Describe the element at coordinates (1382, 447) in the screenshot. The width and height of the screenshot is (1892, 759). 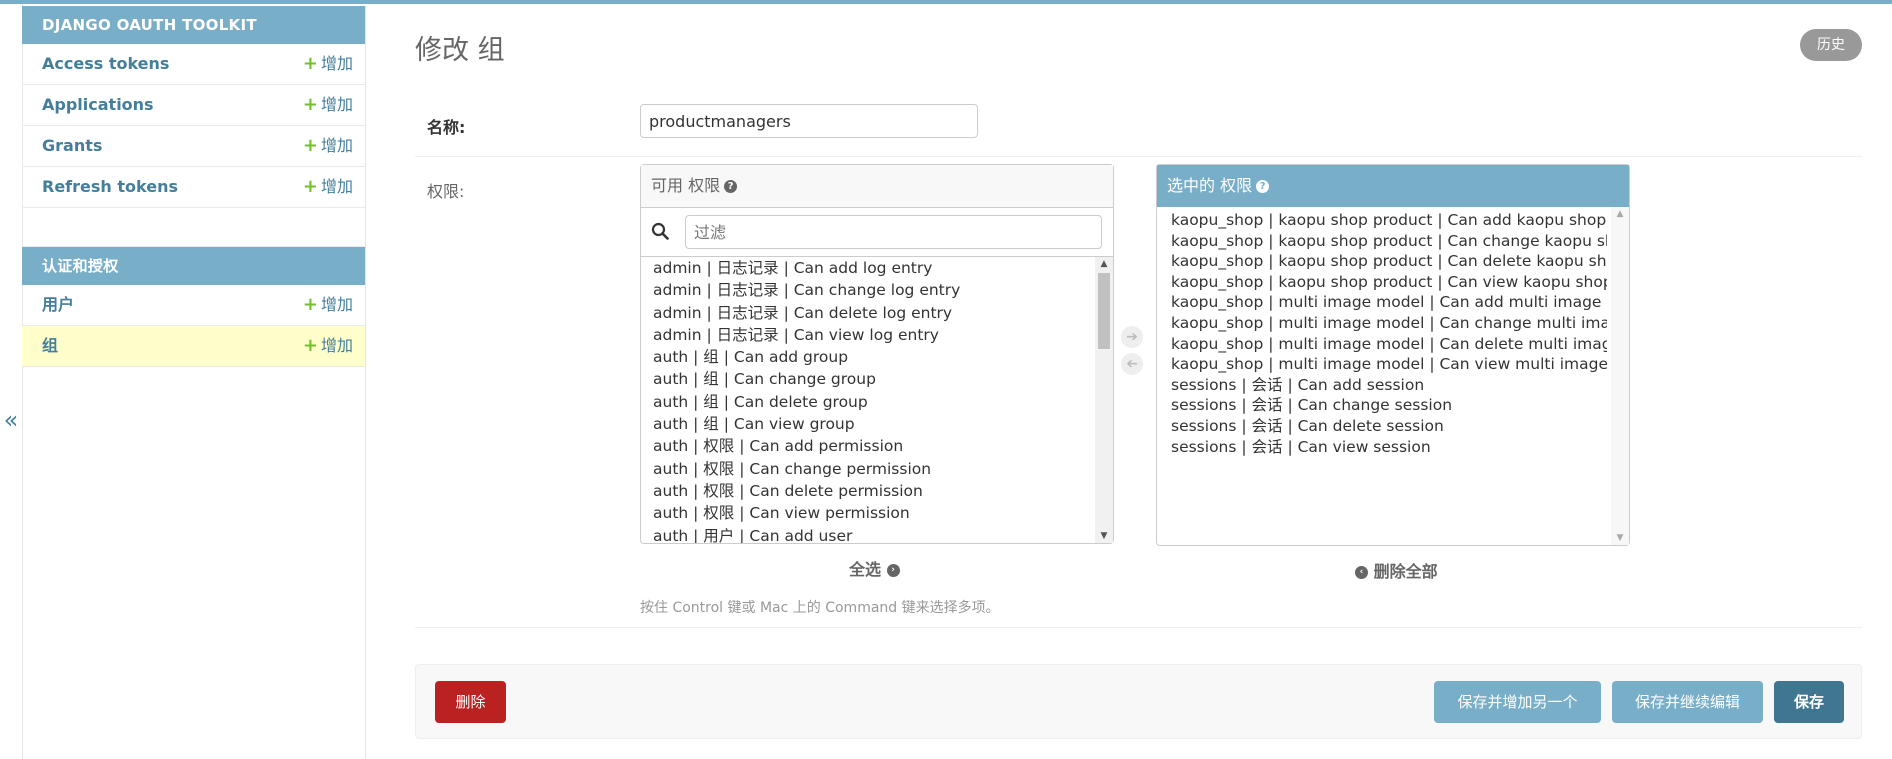
I see `chosen-option: sessions | 会话 | Can view session` at that location.